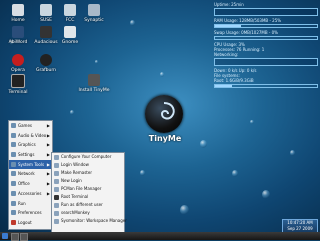 Image resolution: width=320 pixels, height=241 pixels. Describe the element at coordinates (26, 155) in the screenshot. I see `menu-item-label: Settings` at that location.